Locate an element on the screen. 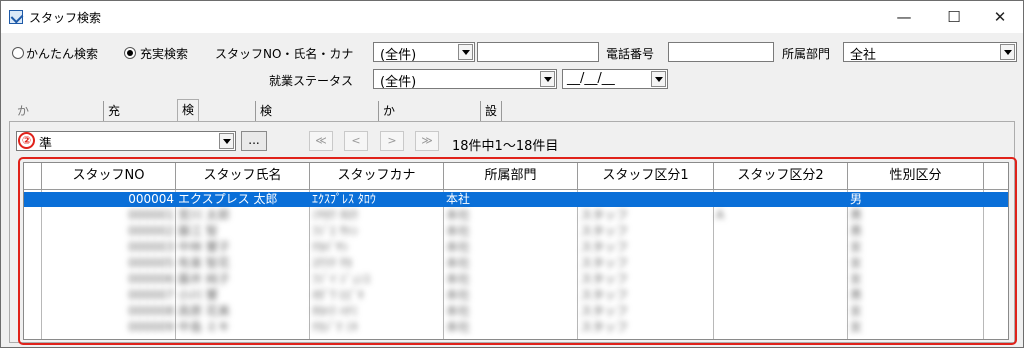  tab-search-results: 検索結果 is located at coordinates (188, 138).